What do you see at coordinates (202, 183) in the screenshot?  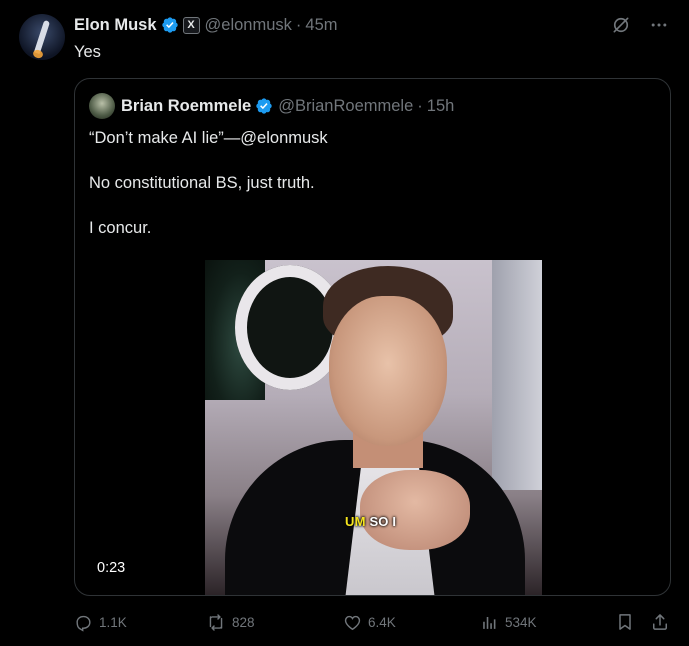 I see `quoted-paragraph: No constitutional BS, just truth.` at bounding box center [202, 183].